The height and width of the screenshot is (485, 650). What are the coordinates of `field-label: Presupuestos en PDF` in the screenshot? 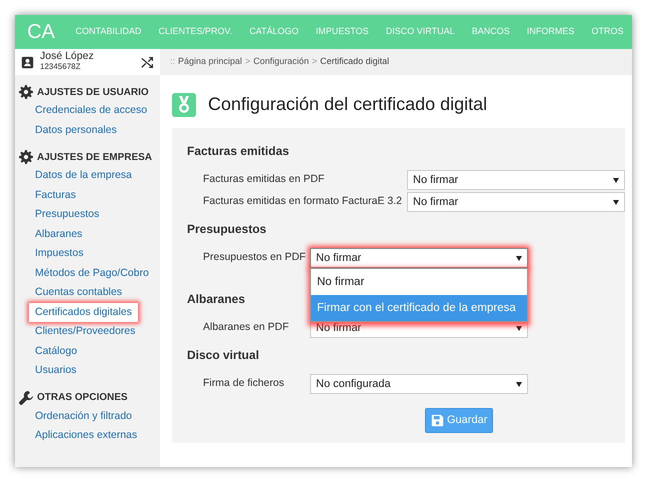 It's located at (255, 258).